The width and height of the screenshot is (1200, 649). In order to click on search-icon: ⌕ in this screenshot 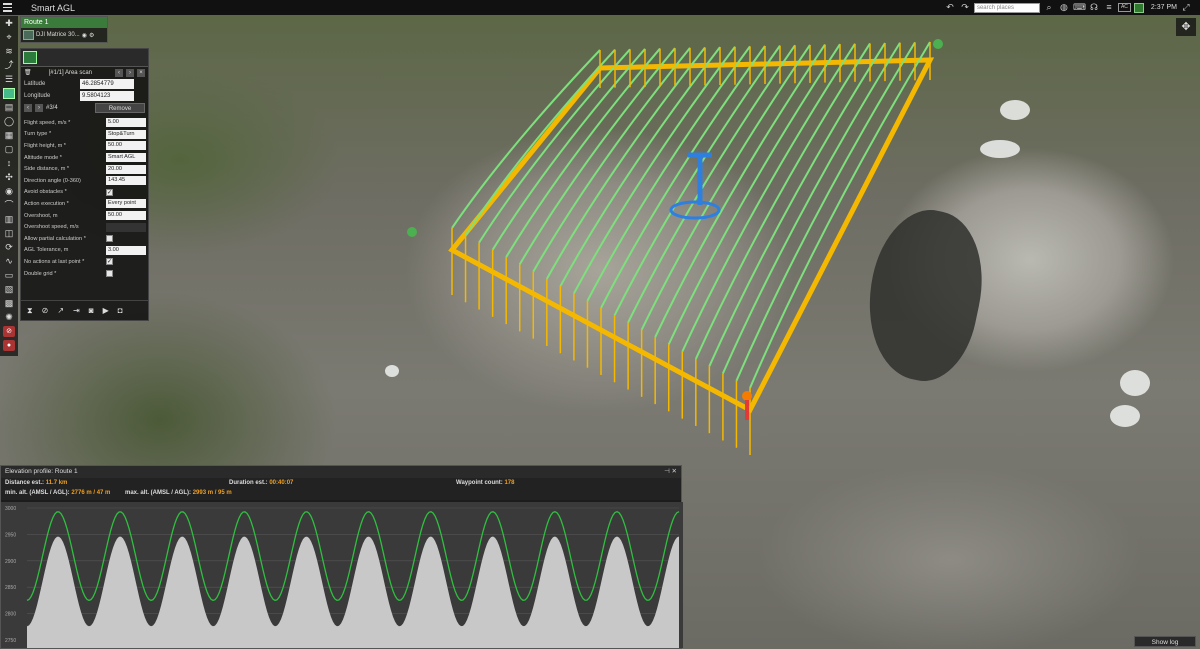, I will do `click(1049, 7)`.